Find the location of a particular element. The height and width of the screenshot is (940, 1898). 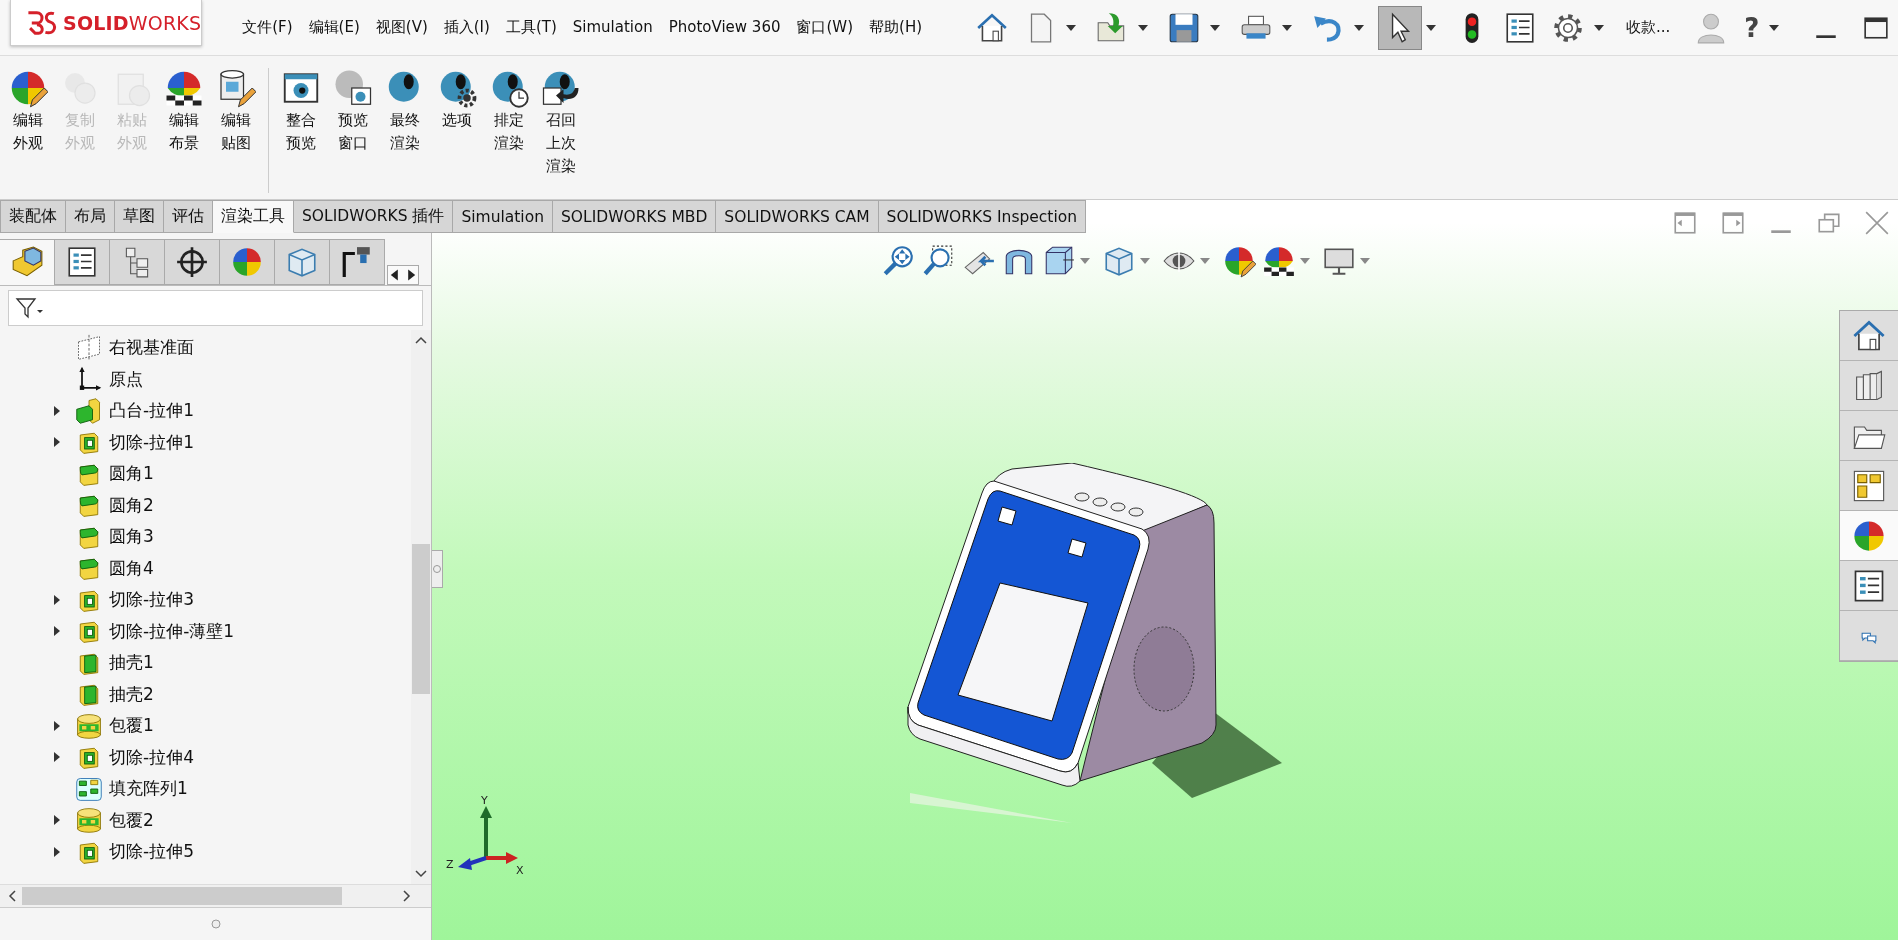

vertical-scrollbar is located at coordinates (421, 607).